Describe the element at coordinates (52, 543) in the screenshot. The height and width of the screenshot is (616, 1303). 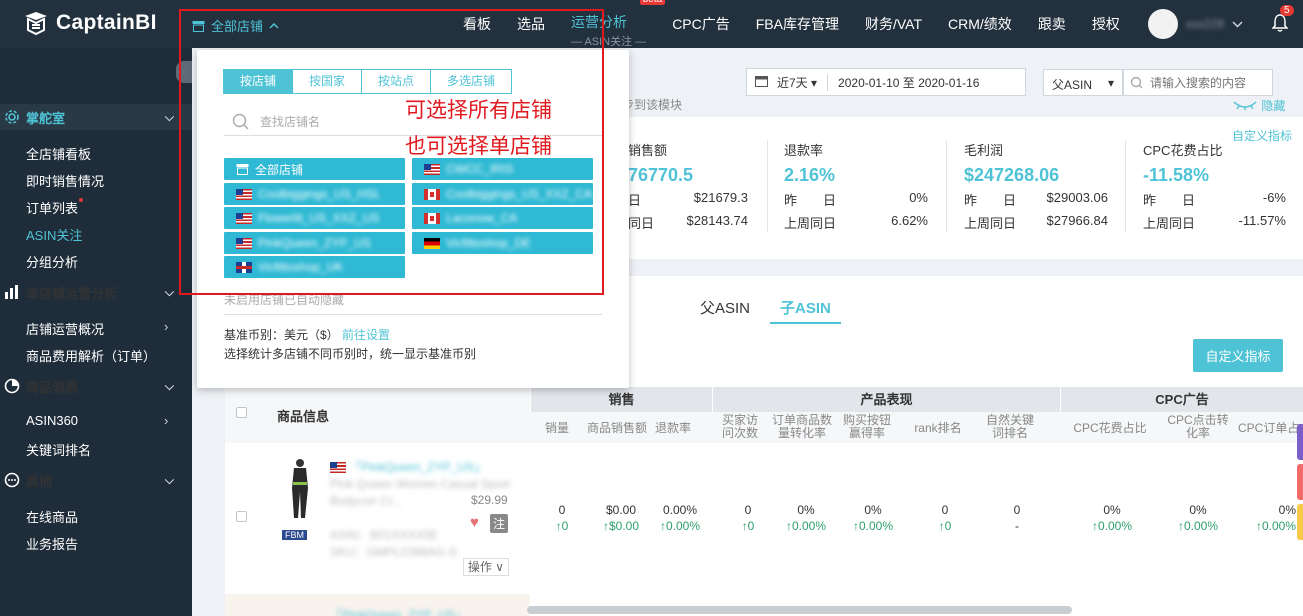
I see `sidebar-item-business-report: 业务报告` at that location.